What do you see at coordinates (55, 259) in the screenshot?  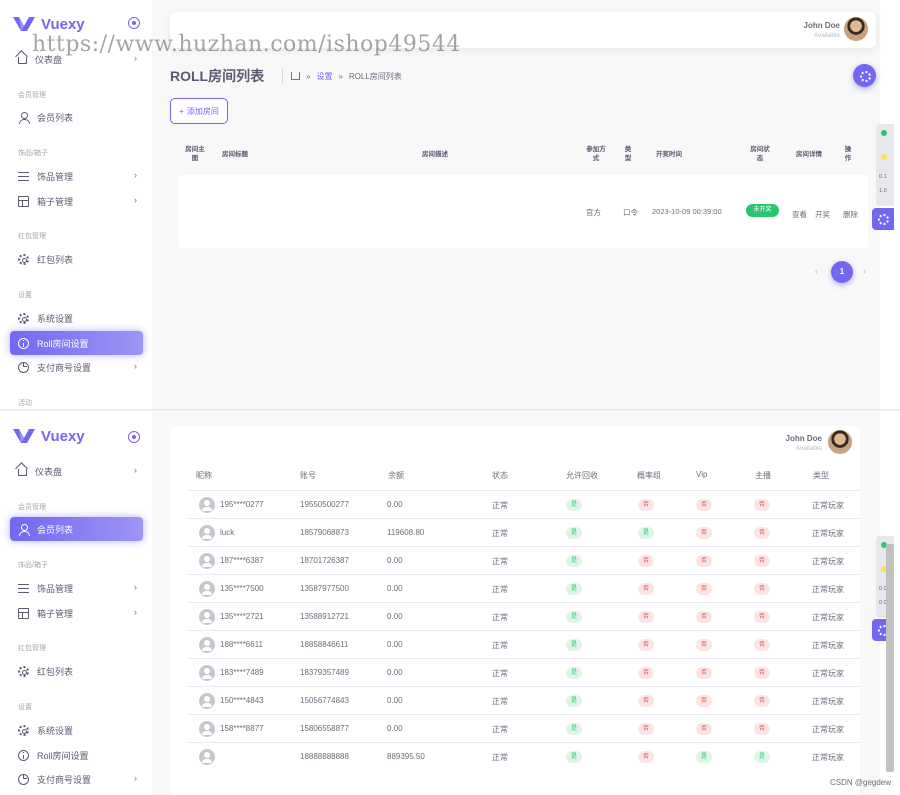 I see `sidebar-item-label: 红包列表` at bounding box center [55, 259].